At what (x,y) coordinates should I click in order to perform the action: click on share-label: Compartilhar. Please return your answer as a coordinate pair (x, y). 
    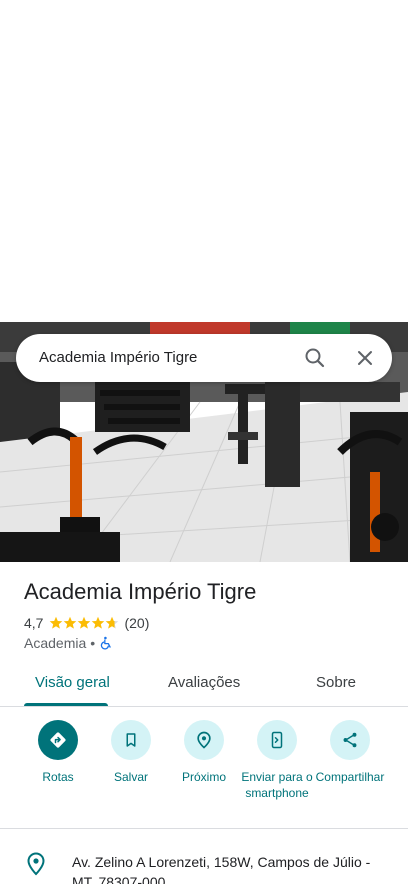
    Looking at the image, I should click on (350, 777).